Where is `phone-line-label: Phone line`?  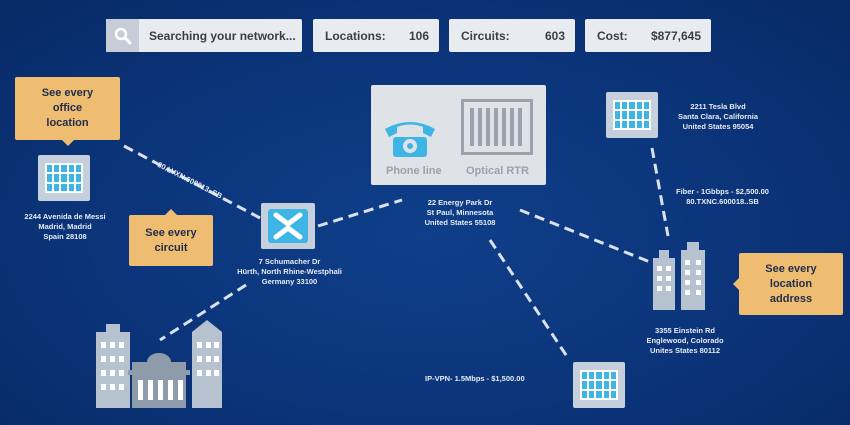
phone-line-label: Phone line is located at coordinates (414, 171).